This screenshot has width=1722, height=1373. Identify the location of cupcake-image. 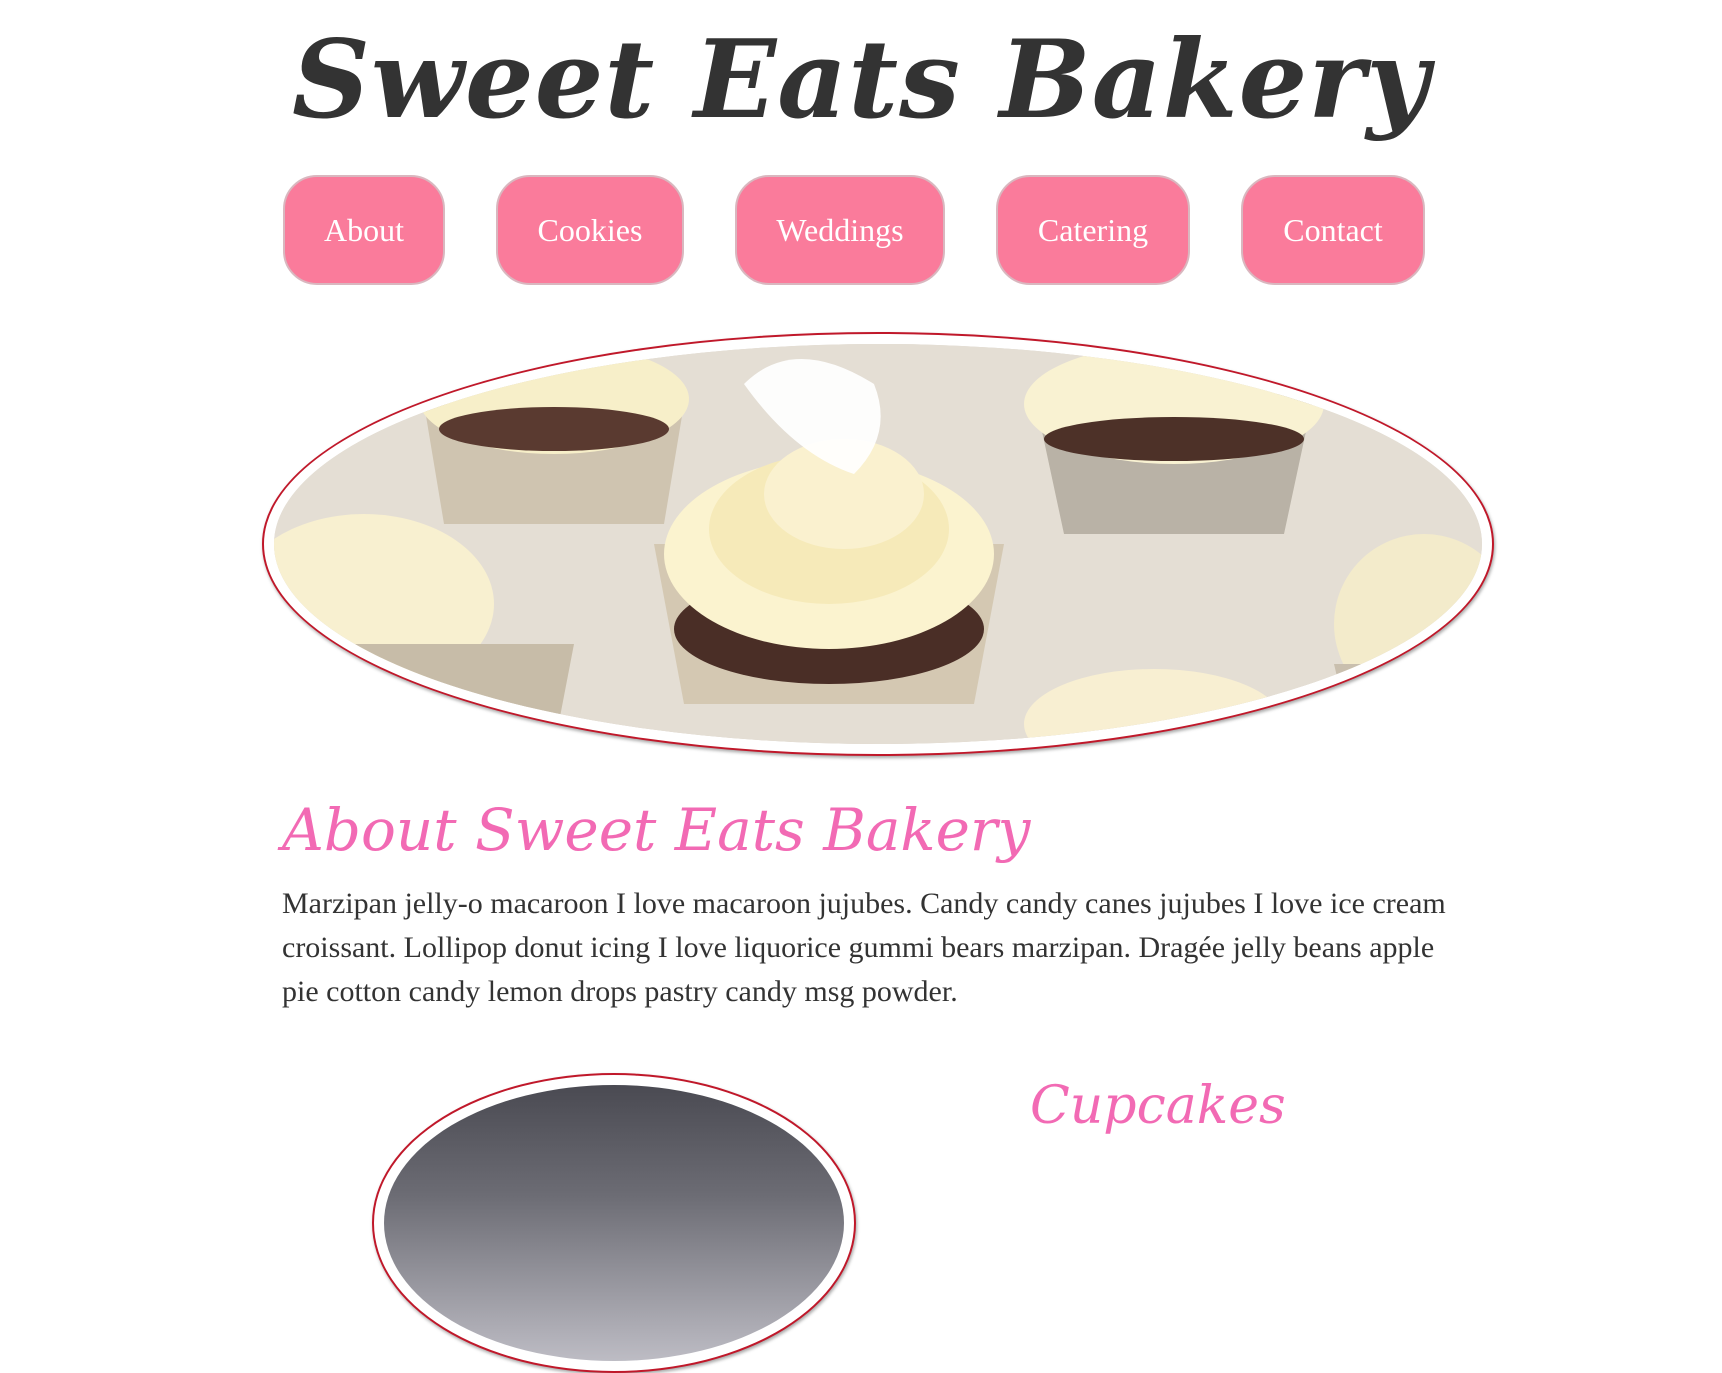
(614, 1223).